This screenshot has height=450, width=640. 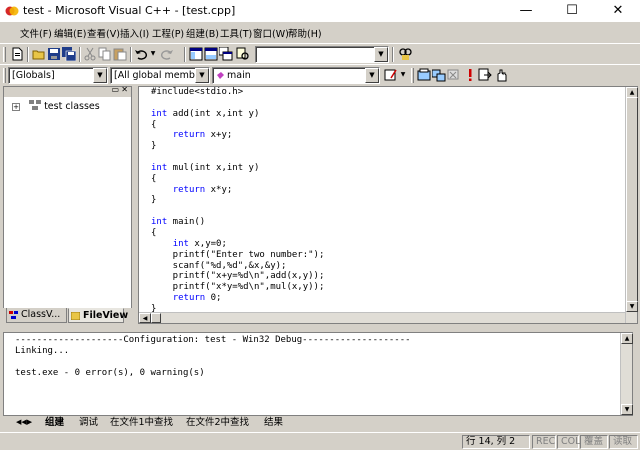 I want to click on undo-dropdown: ▼, so click(x=153, y=55).